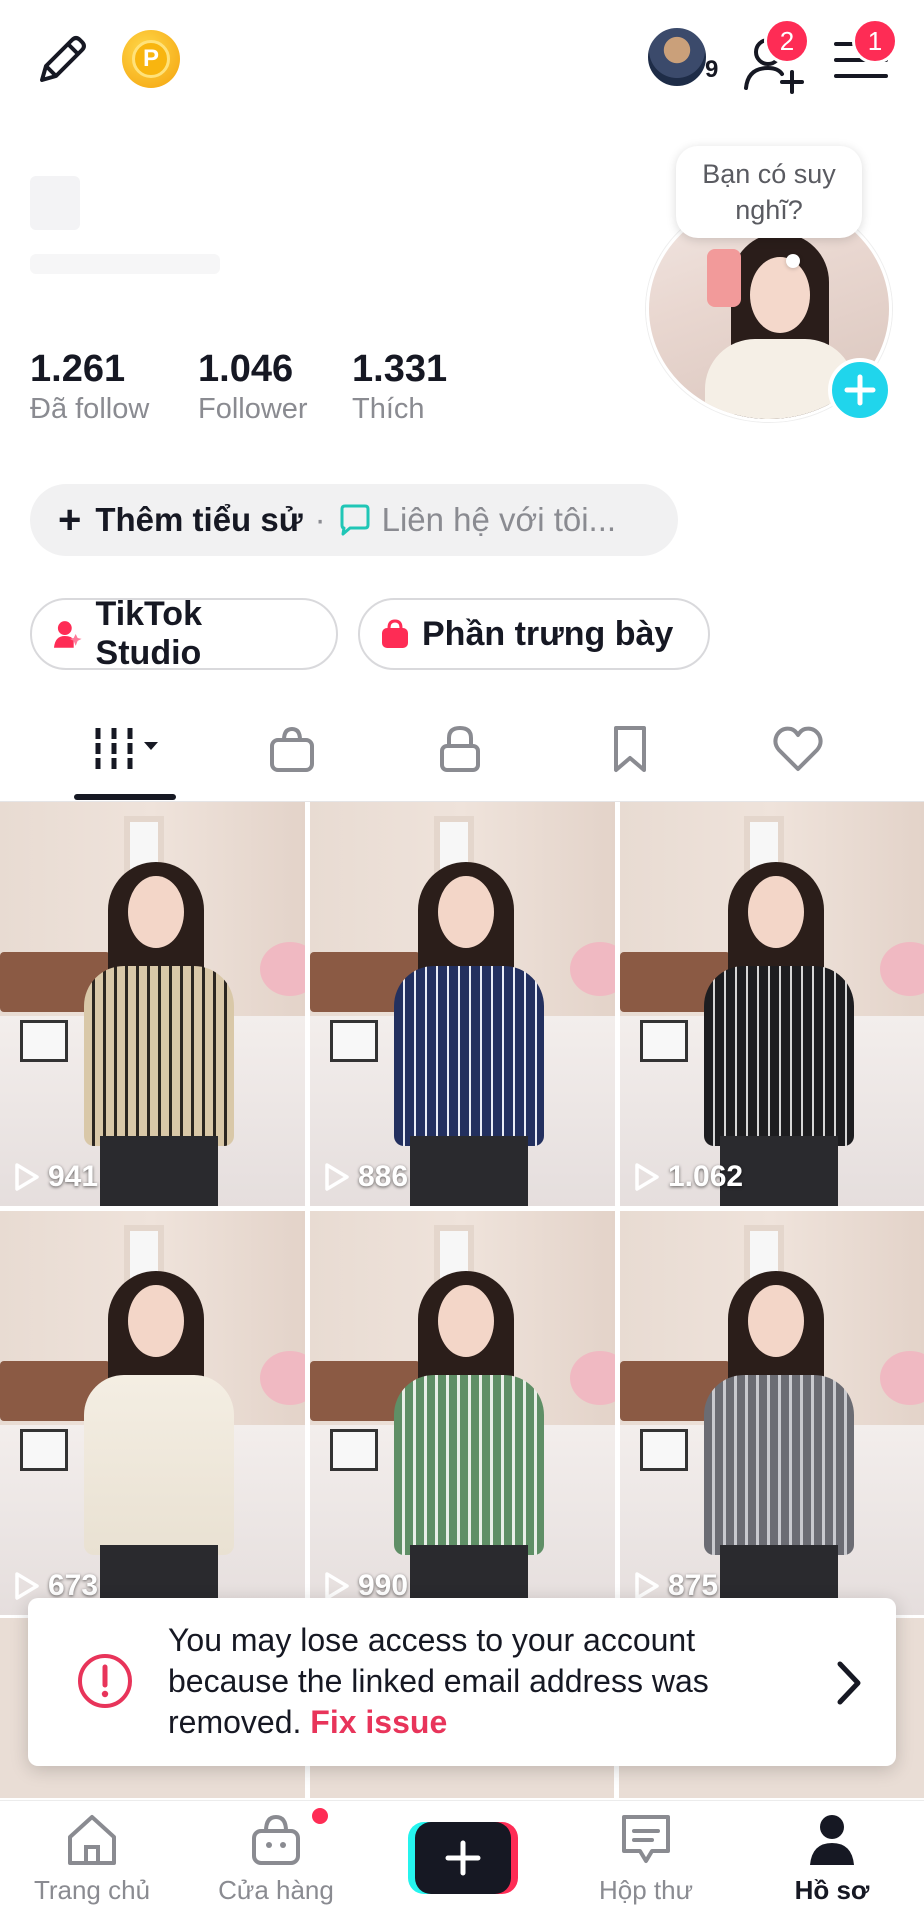 Image resolution: width=924 pixels, height=1920 pixels. I want to click on tab-saved, so click(630, 749).